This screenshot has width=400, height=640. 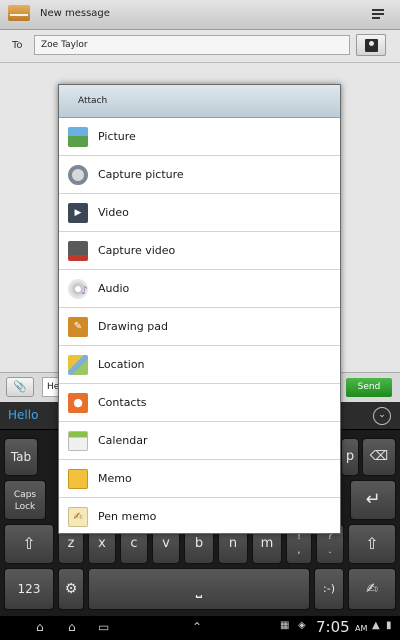 What do you see at coordinates (199, 327) in the screenshot?
I see `attach-option-drawing-pad: ✎ Drawing pad` at bounding box center [199, 327].